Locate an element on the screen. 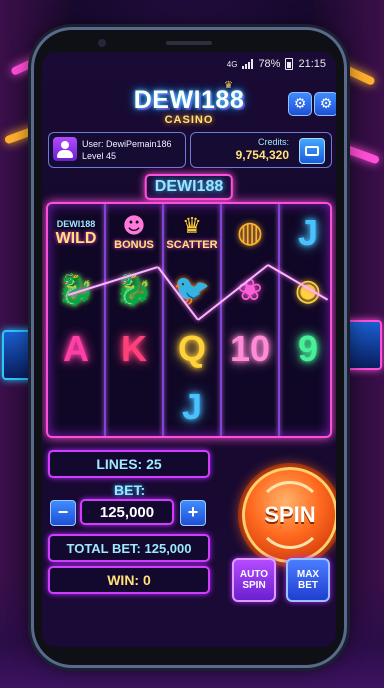  clock: 21:15 is located at coordinates (312, 64).